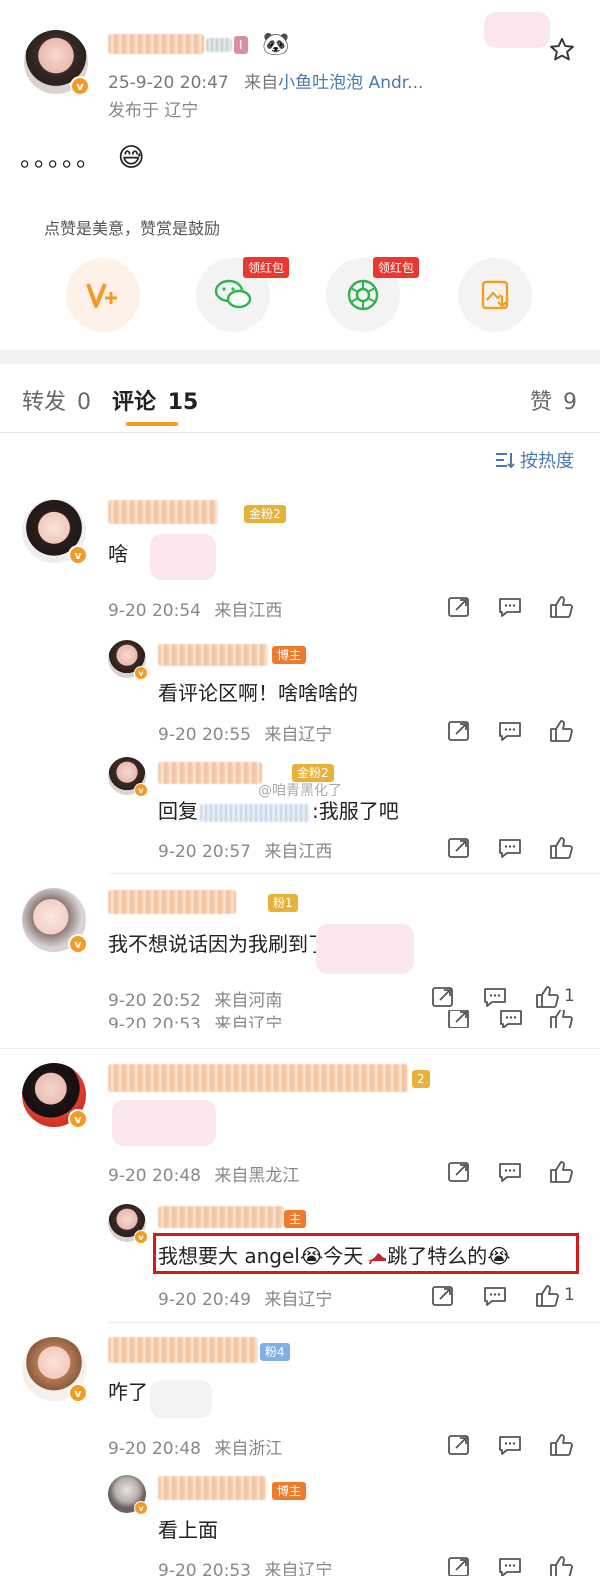  What do you see at coordinates (311, 1256) in the screenshot?
I see `crying-emoji: 😭` at bounding box center [311, 1256].